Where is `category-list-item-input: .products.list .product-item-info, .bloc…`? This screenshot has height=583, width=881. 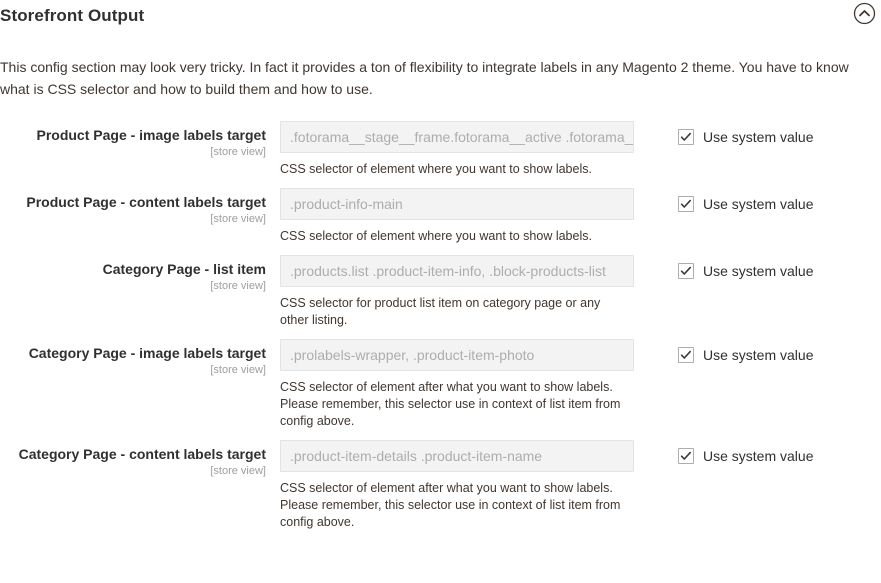
category-list-item-input: .products.list .product-item-info, .bloc… is located at coordinates (457, 271).